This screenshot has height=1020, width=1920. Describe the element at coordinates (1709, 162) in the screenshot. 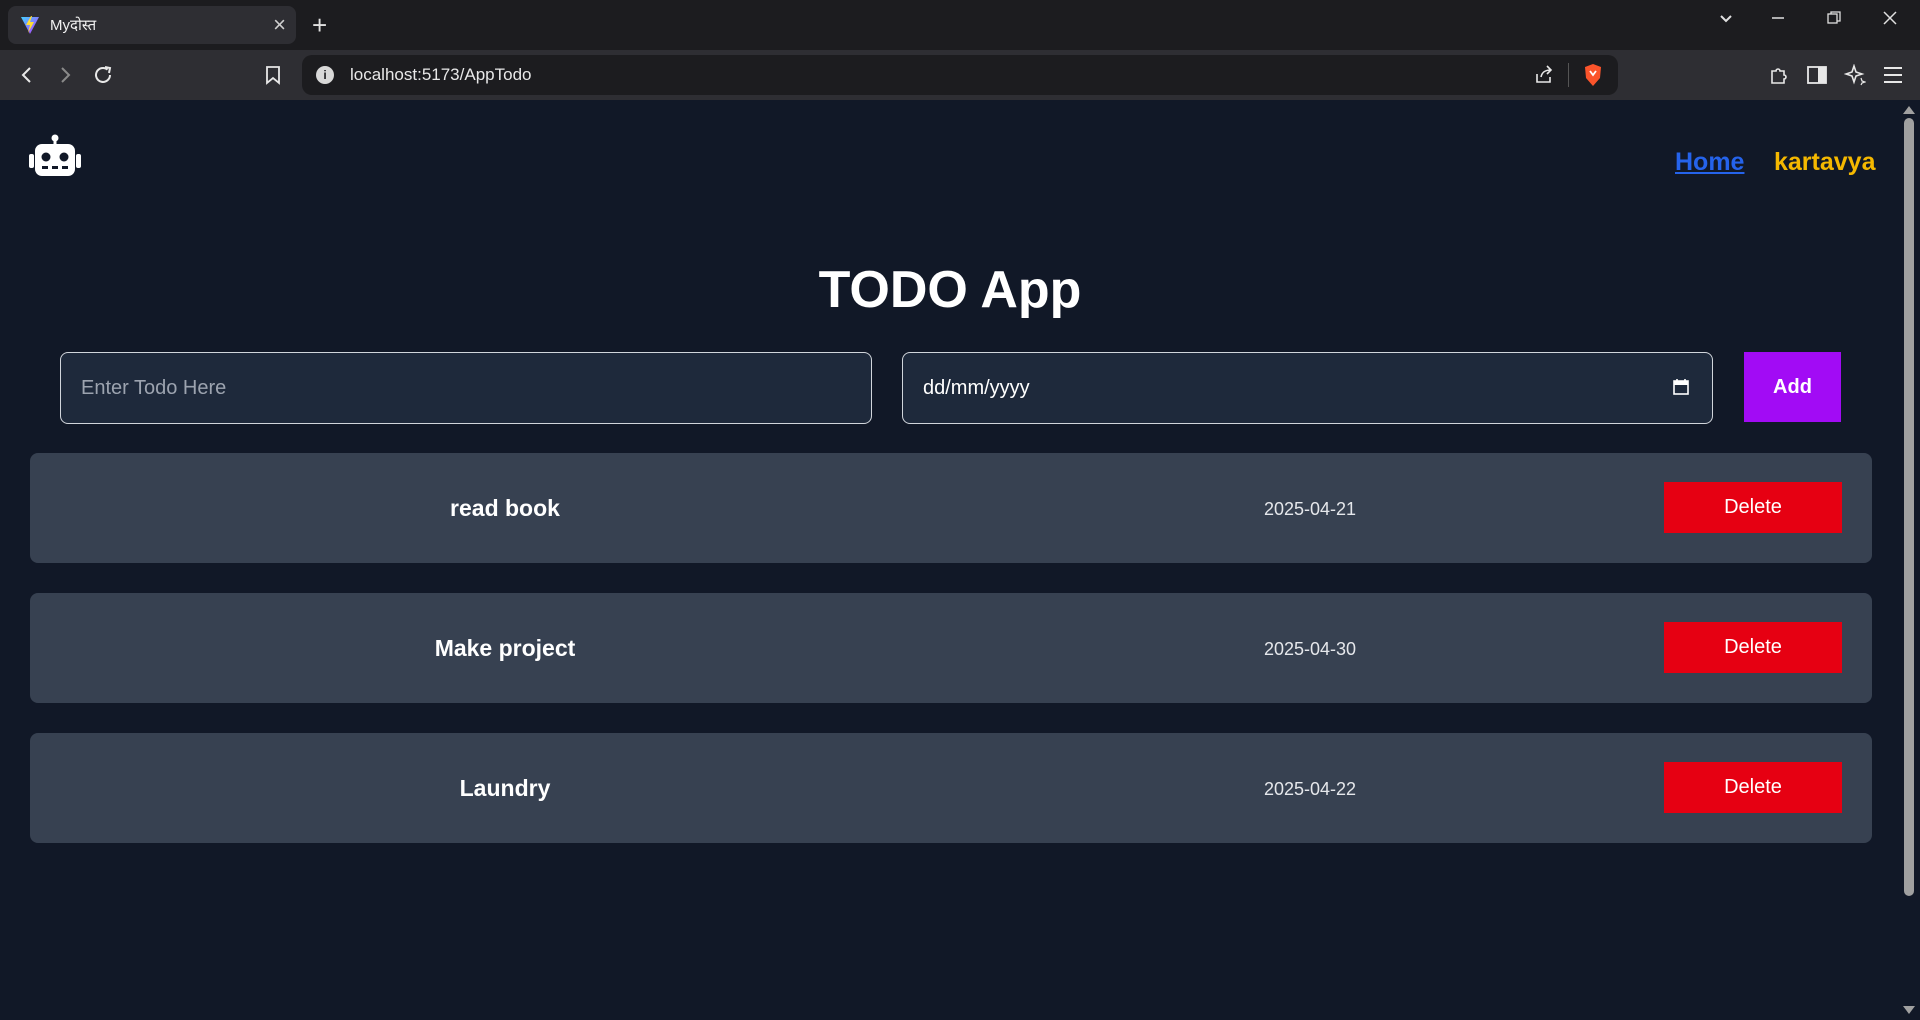

I see `nav-home-link: Home` at that location.